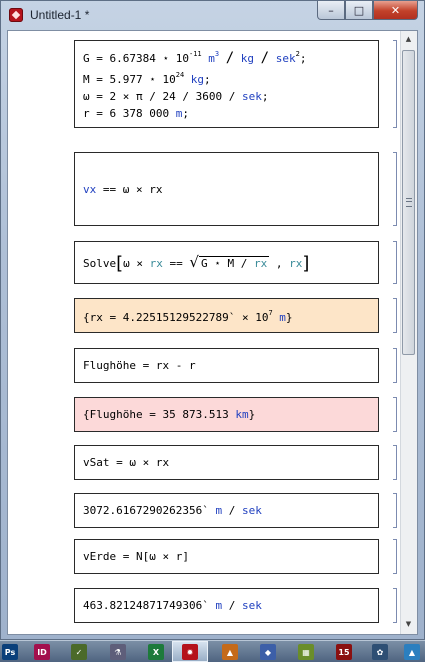 The width and height of the screenshot is (425, 662). I want to click on comma: ,, so click(279, 263).